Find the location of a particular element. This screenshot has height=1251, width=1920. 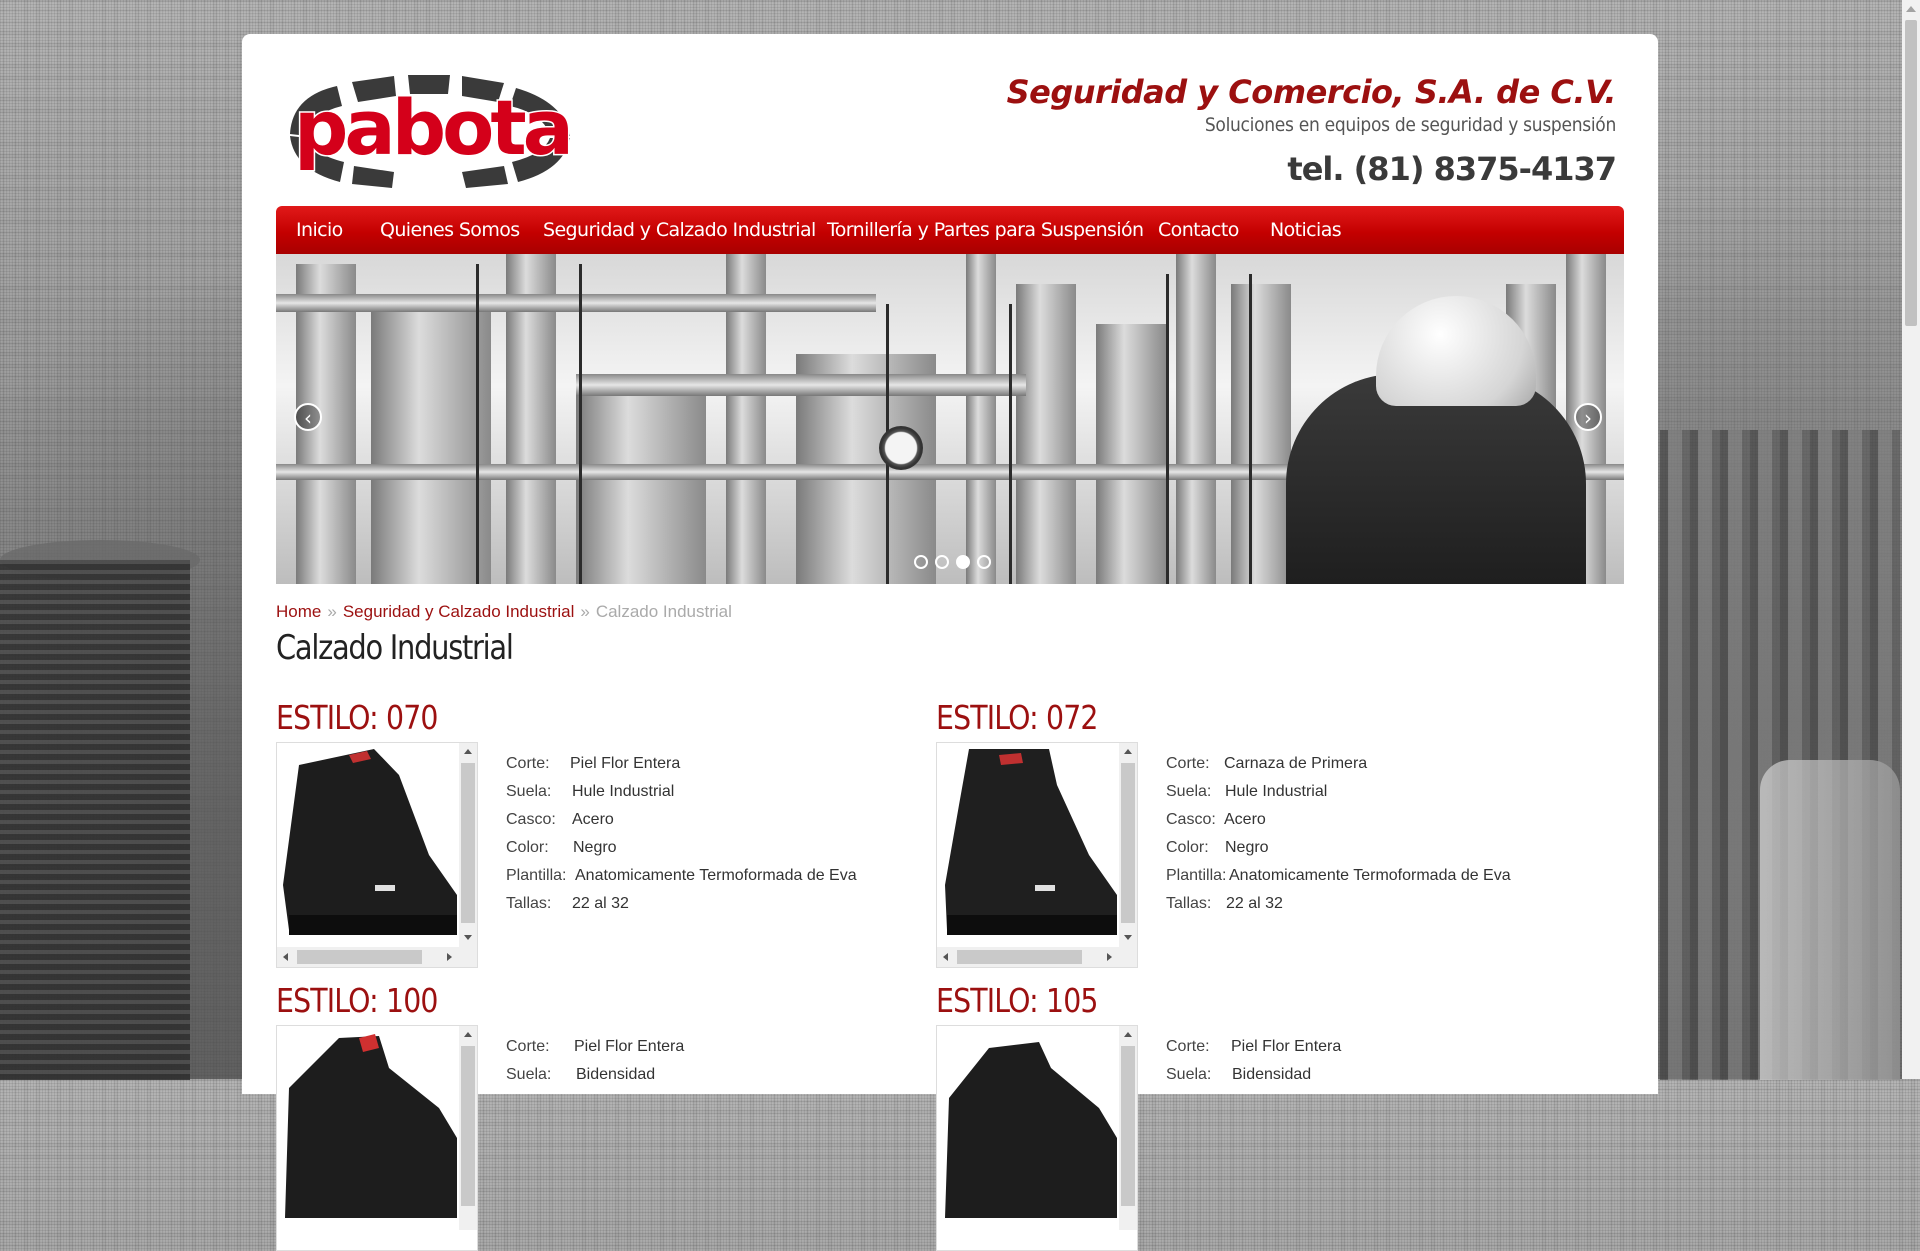

product-title: ESTILO: 072 is located at coordinates (1017, 717).